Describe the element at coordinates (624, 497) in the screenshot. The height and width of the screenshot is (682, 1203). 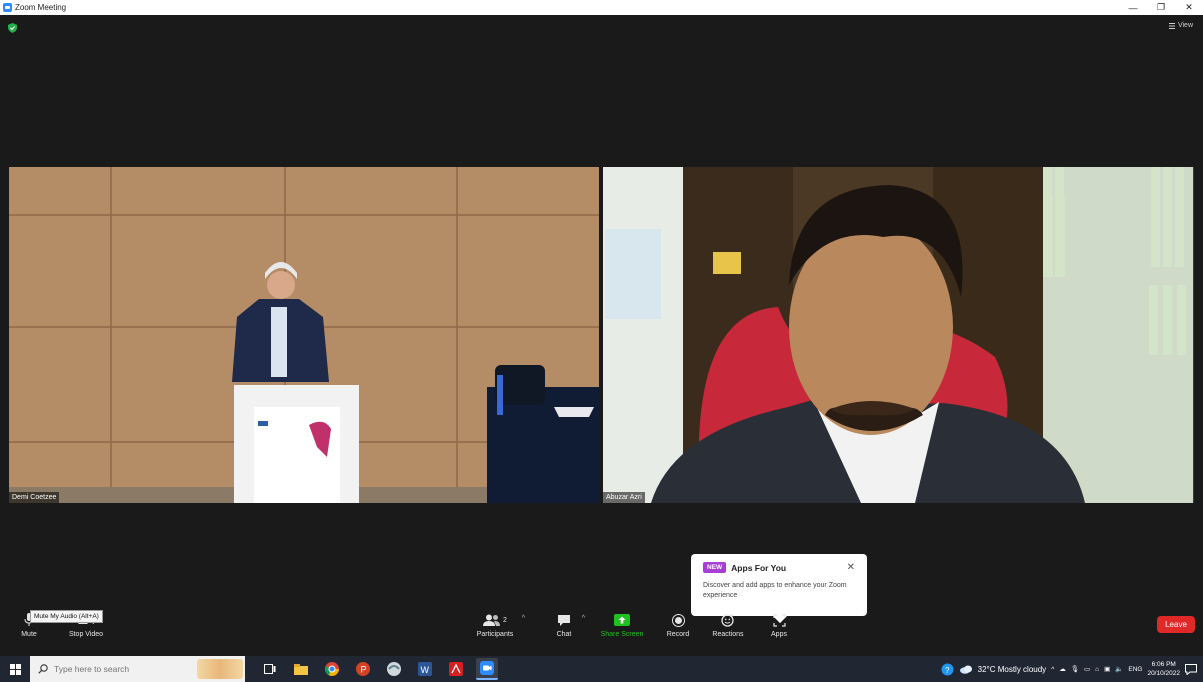
I see `participant-name-tag: Abuzar Azri` at that location.